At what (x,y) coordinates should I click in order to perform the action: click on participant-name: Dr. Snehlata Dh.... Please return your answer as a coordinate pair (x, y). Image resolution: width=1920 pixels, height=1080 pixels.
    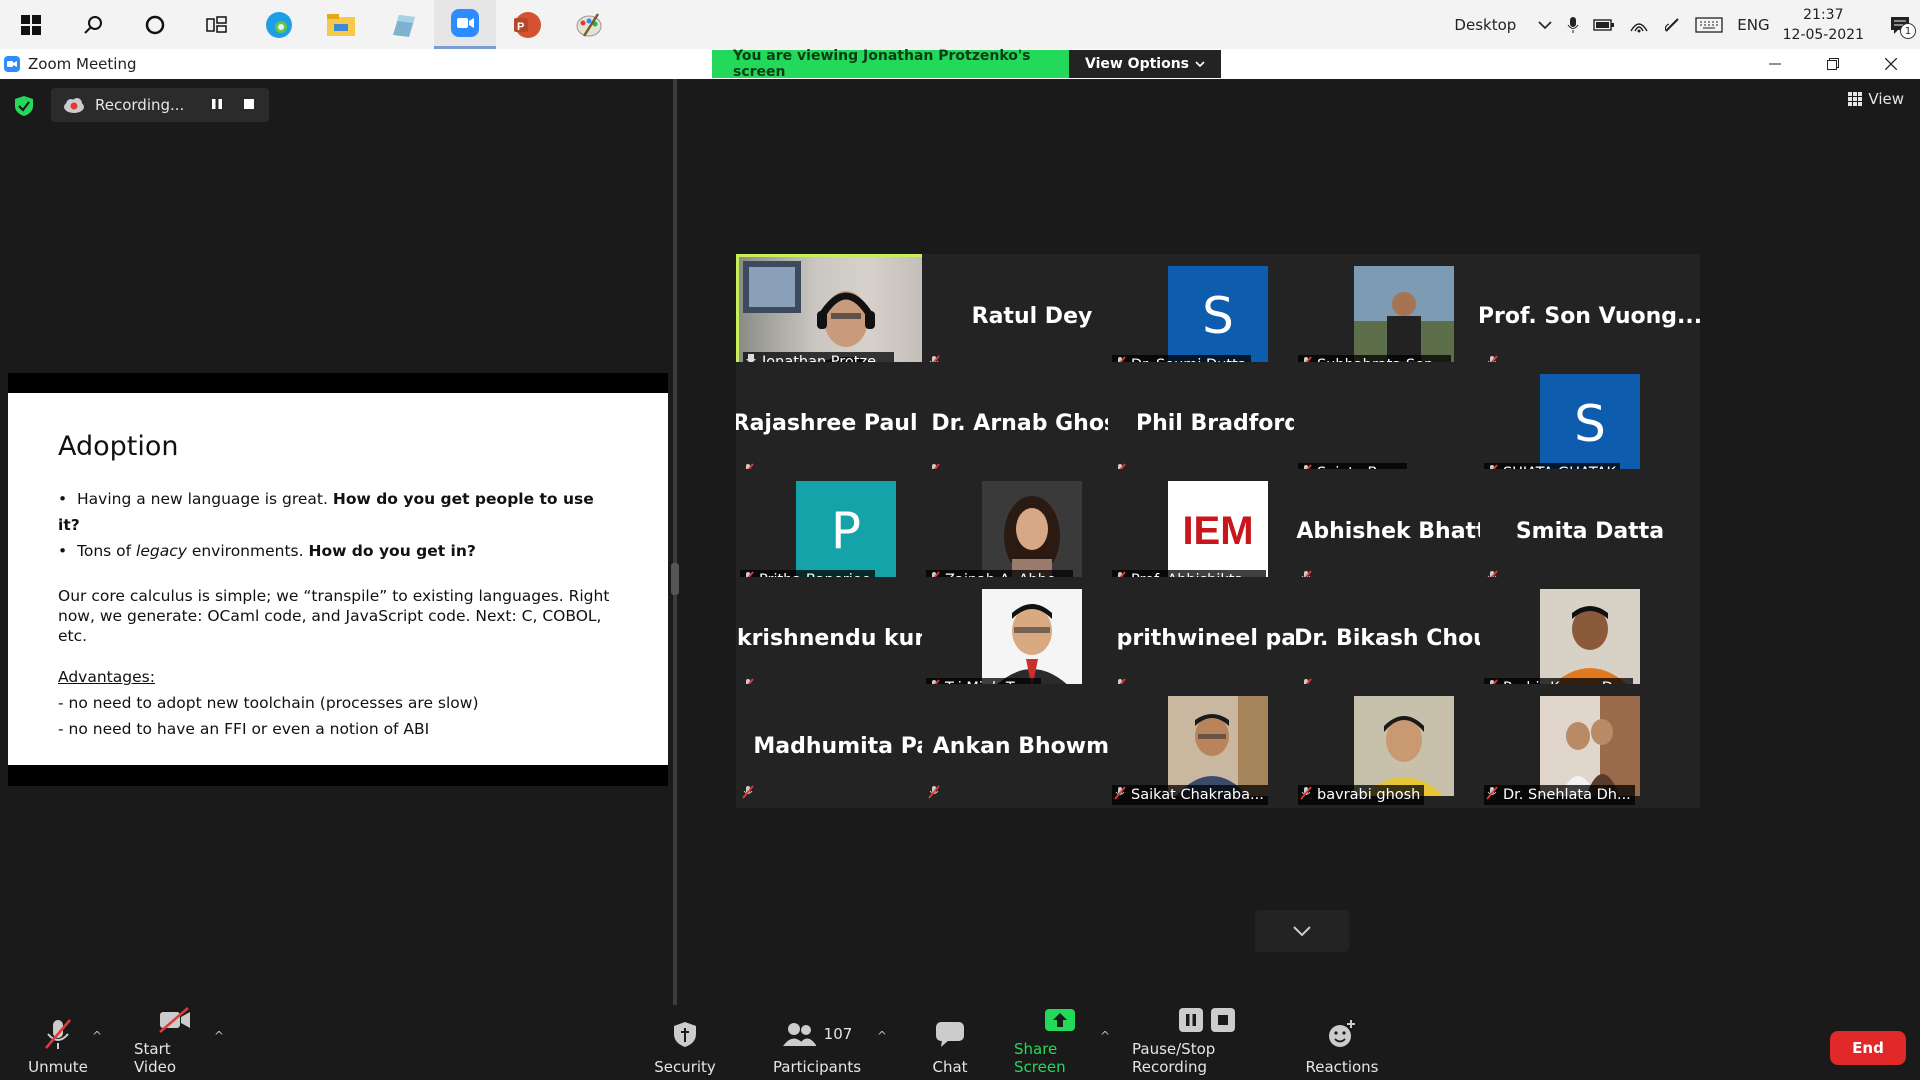
    Looking at the image, I should click on (1567, 795).